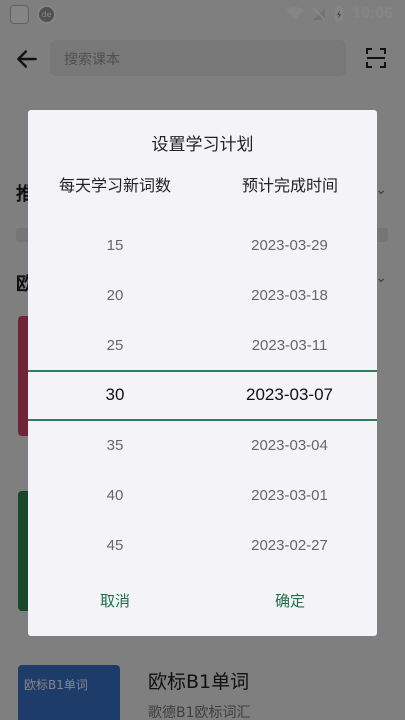  I want to click on finish-date-value: 2023-02-27, so click(289, 545).